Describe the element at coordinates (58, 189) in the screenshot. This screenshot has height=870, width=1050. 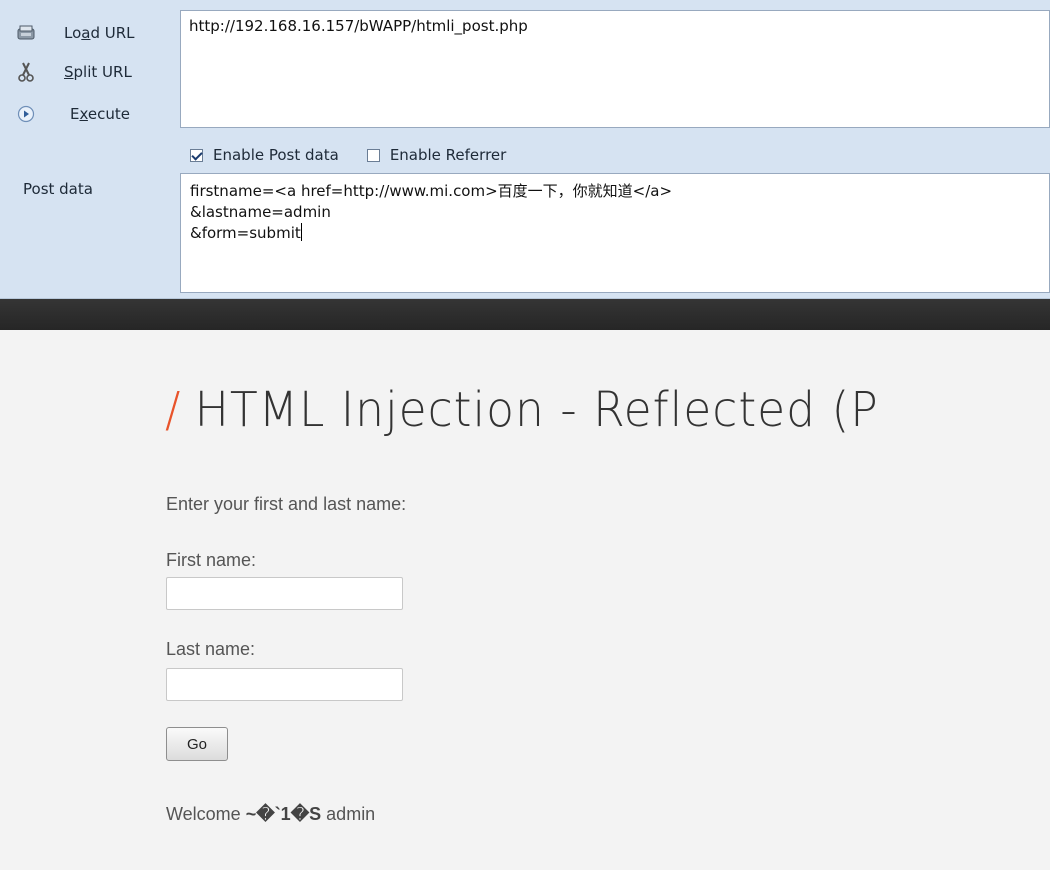
I see `post-data-label: Post data` at that location.